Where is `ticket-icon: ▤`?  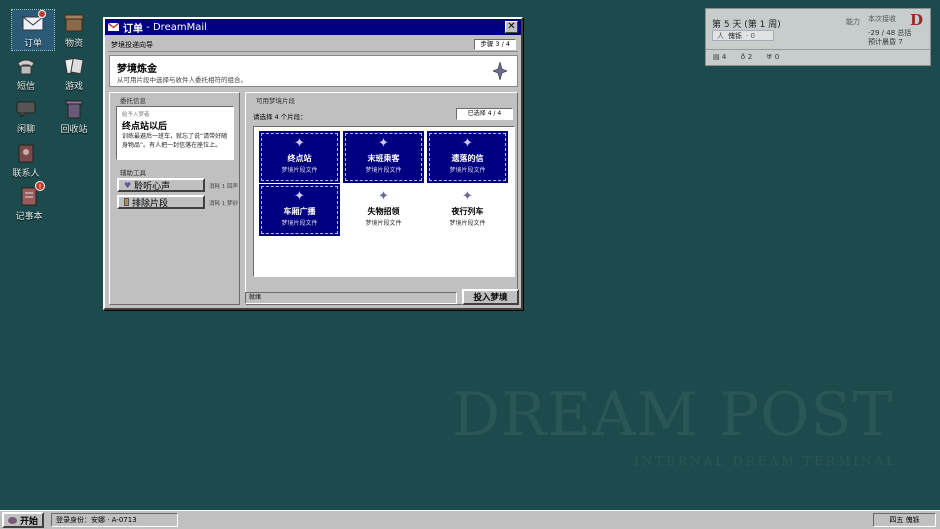 ticket-icon: ▤ is located at coordinates (716, 57).